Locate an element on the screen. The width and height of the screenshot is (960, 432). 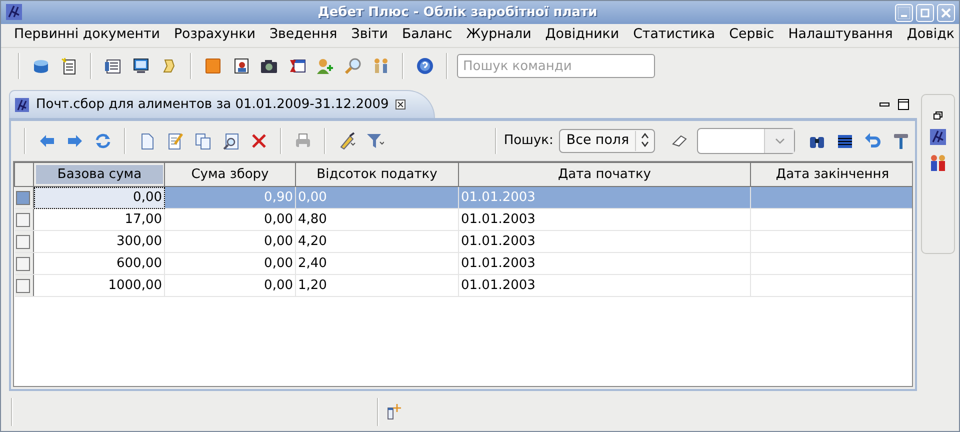
calendar-icon is located at coordinates (297, 66).